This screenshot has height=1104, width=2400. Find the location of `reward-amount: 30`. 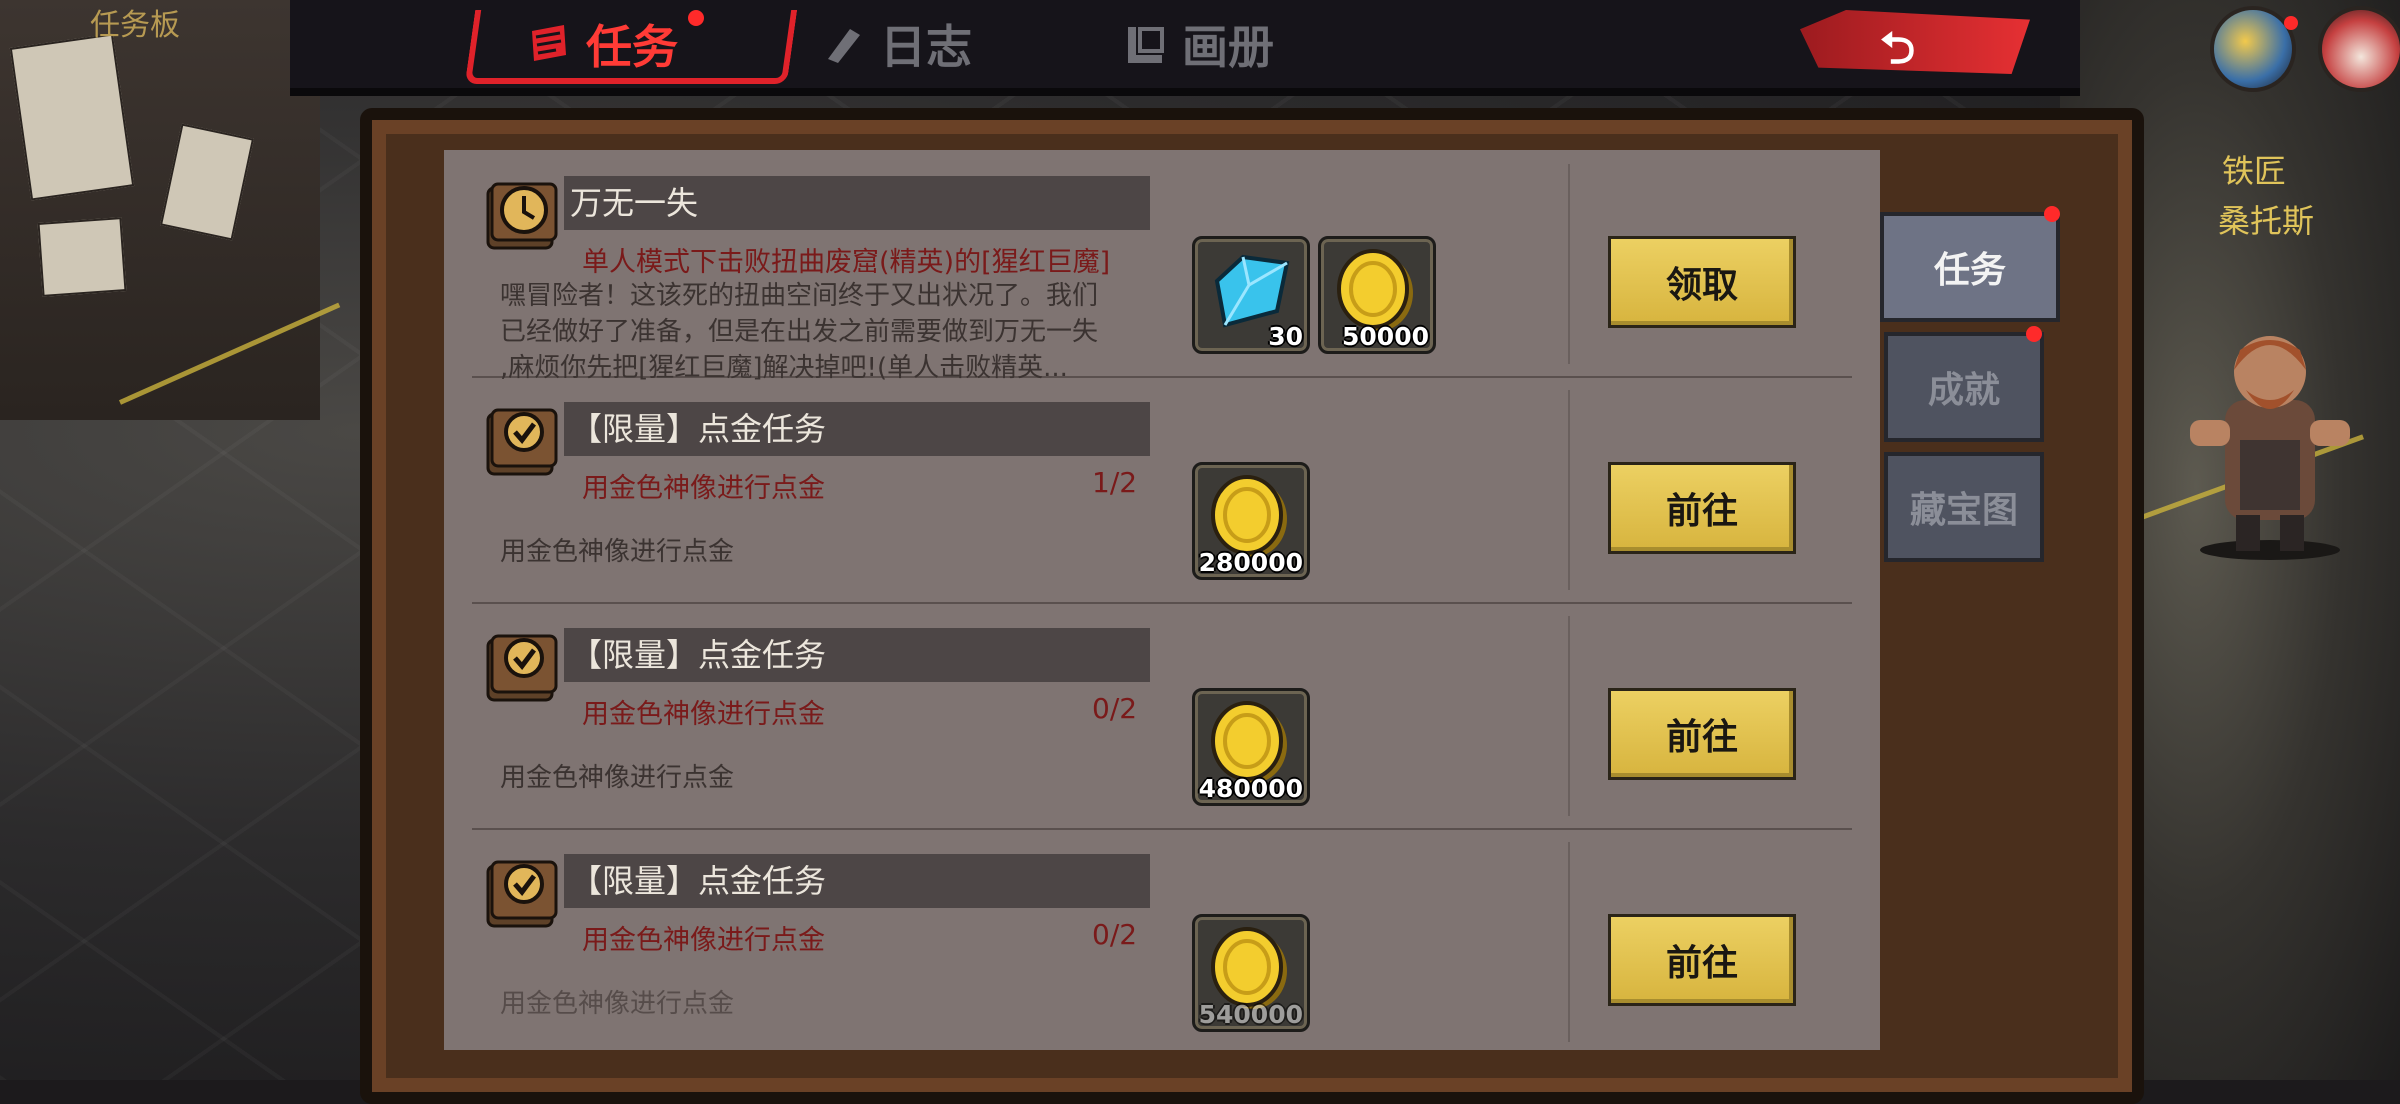

reward-amount: 30 is located at coordinates (1285, 336).